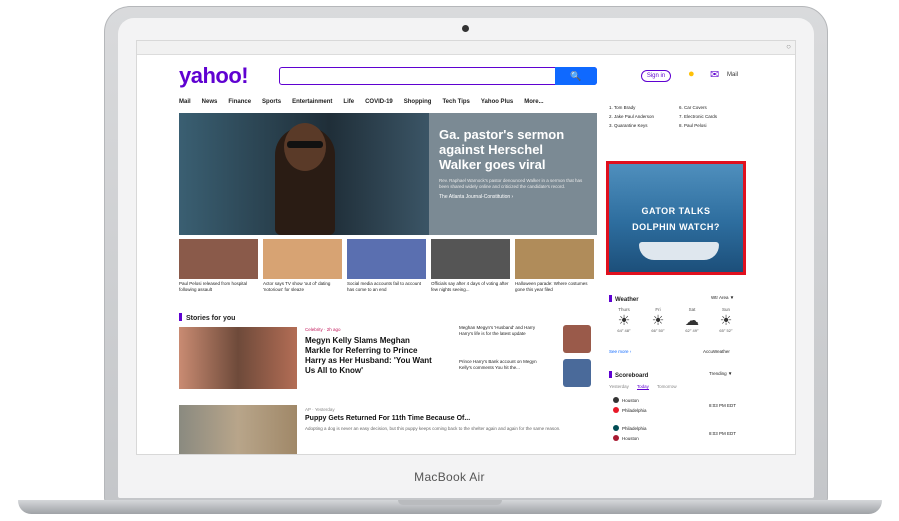 Image resolution: width=899 pixels, height=521 pixels. Describe the element at coordinates (714, 107) in the screenshot. I see `trending-item: 6. Car Covers` at that location.